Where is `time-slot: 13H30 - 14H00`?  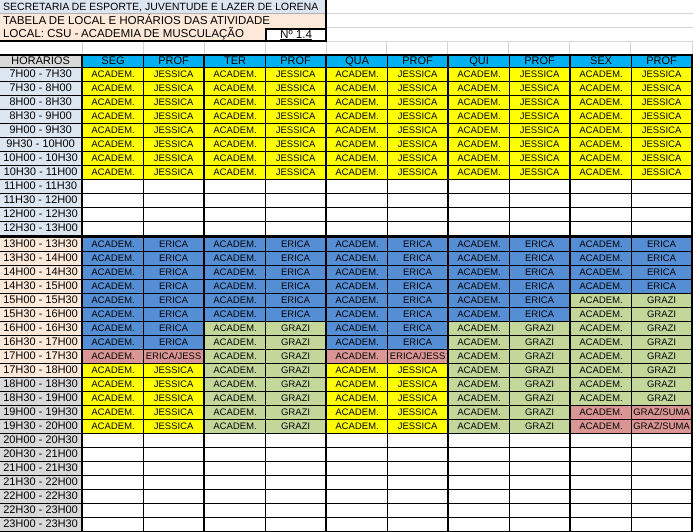
time-slot: 13H30 - 14H00 is located at coordinates (41, 259).